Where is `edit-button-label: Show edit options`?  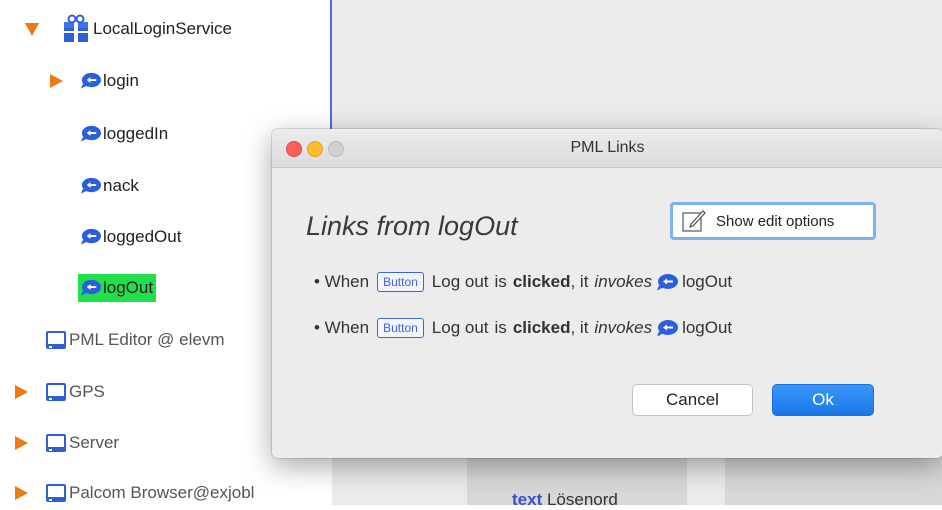 edit-button-label: Show edit options is located at coordinates (775, 221).